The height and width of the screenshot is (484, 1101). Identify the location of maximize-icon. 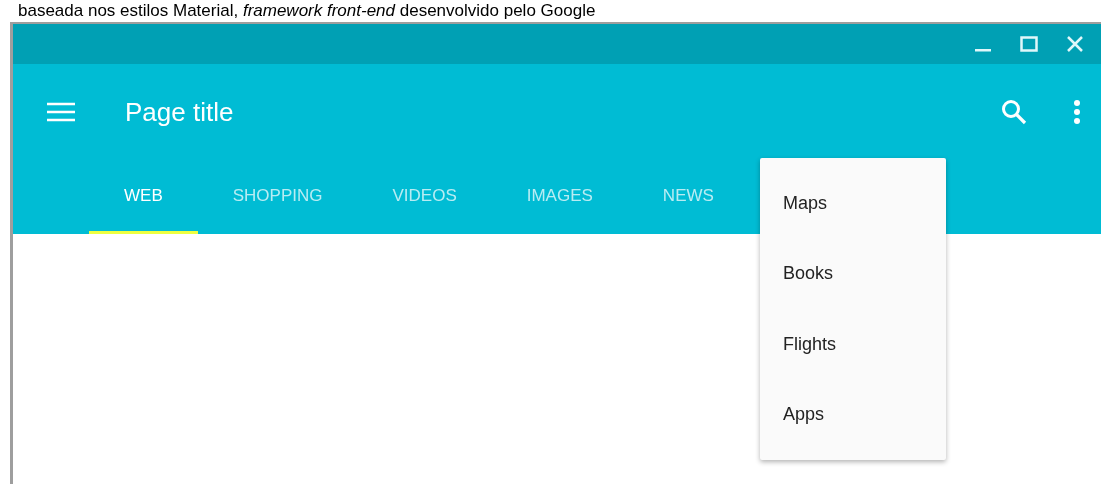
(1029, 44).